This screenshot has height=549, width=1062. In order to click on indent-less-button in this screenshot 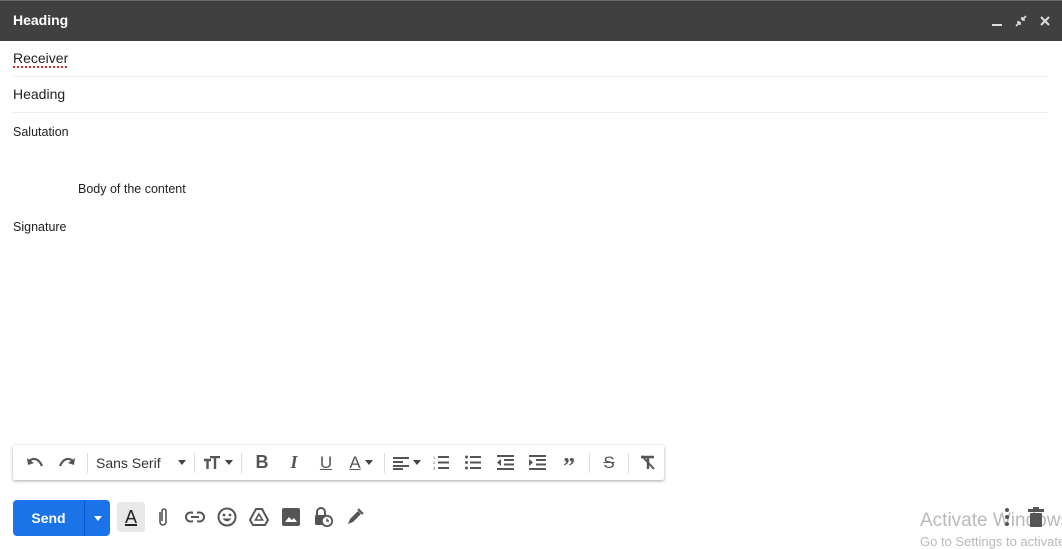, I will do `click(505, 463)`.